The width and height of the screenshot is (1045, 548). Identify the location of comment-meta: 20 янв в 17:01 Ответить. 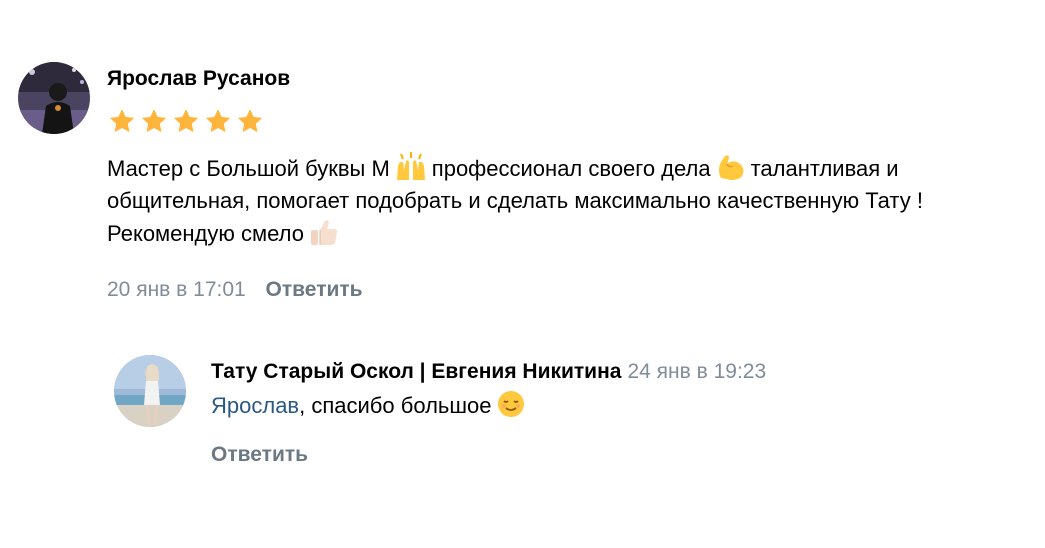
(572, 290).